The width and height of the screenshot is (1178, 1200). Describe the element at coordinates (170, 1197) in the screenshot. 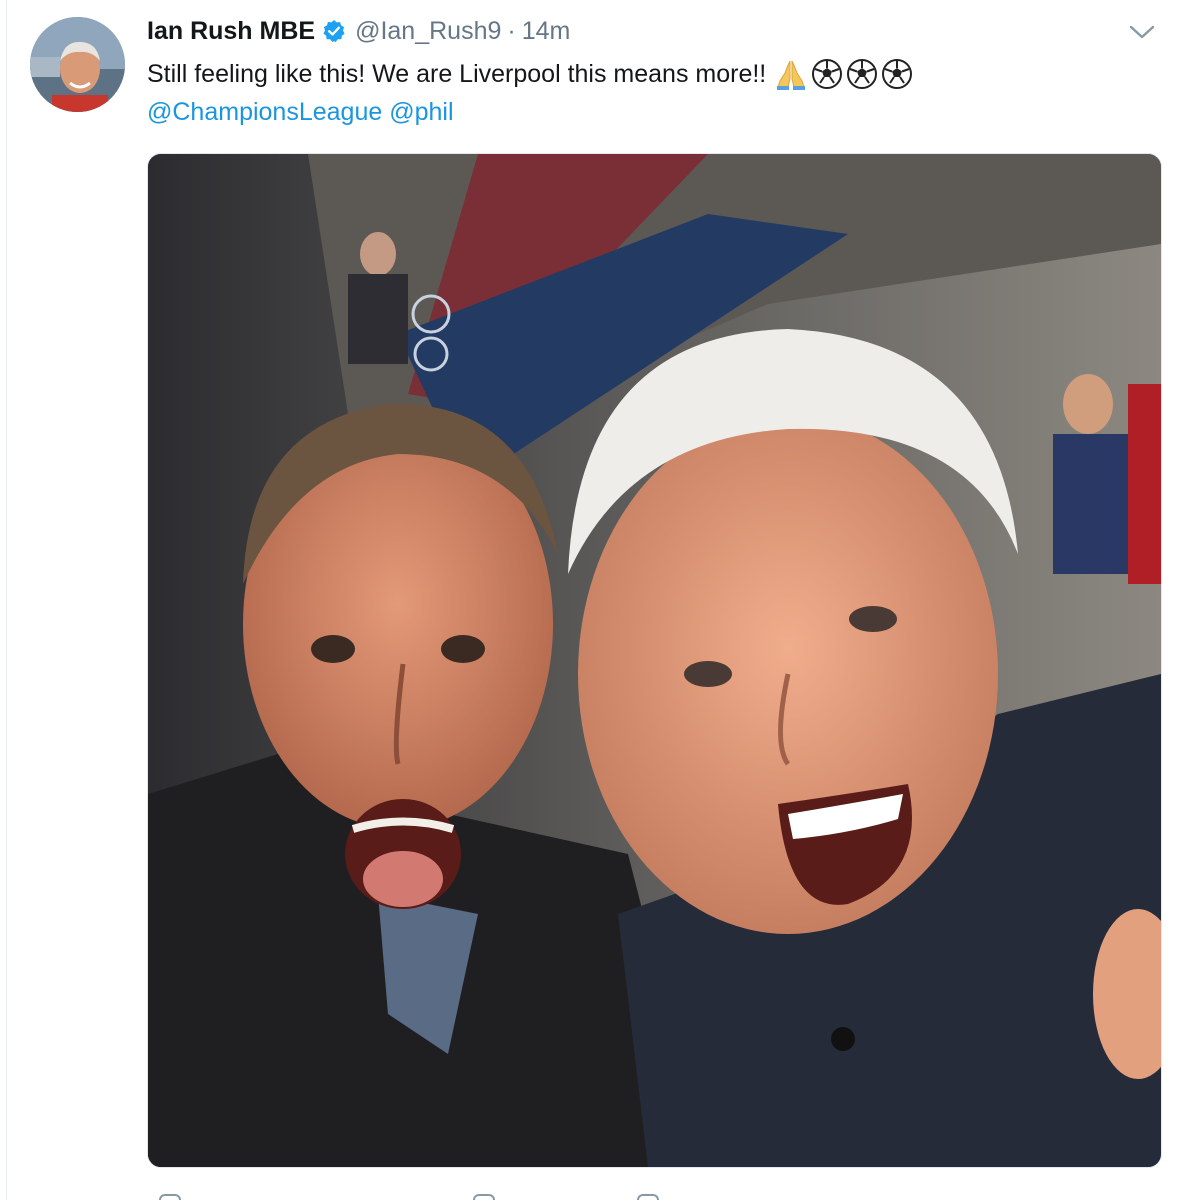

I see `reply-icon` at that location.